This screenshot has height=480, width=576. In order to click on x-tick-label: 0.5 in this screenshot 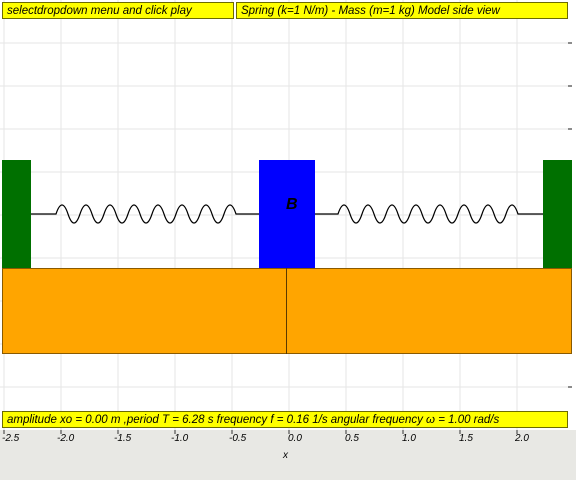, I will do `click(352, 438)`.